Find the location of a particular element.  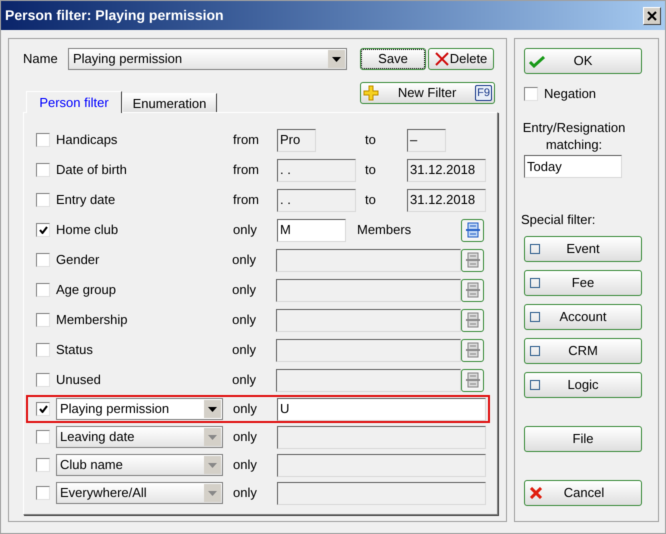

name-dropdown: Playing permission is located at coordinates (207, 59).